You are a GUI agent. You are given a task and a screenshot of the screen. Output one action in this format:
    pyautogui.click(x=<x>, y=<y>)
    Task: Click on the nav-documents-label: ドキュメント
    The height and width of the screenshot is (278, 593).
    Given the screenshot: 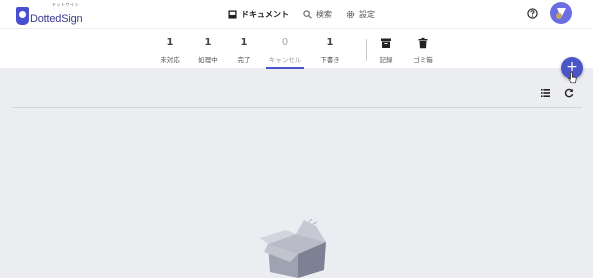 What is the action you would take?
    pyautogui.click(x=265, y=14)
    